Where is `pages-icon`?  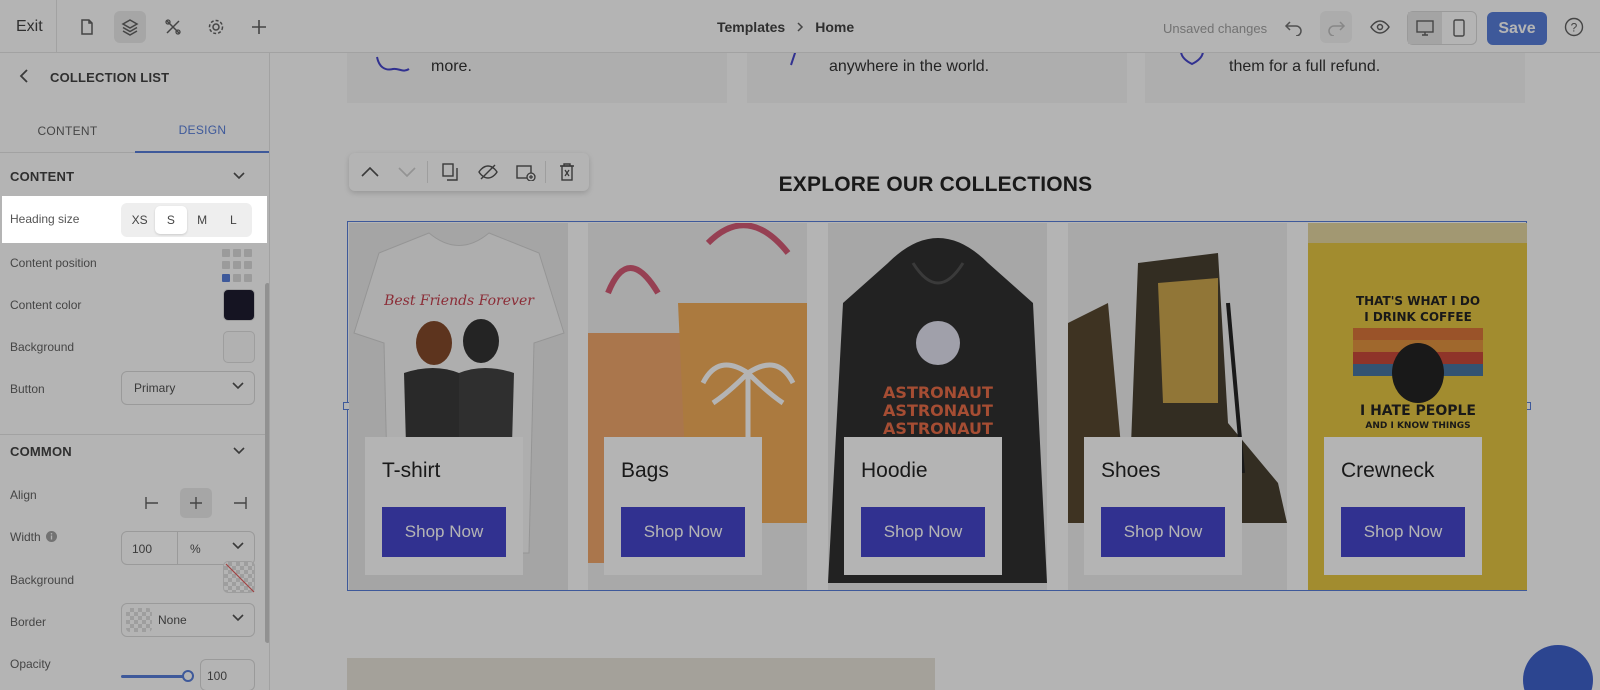
pages-icon is located at coordinates (87, 27).